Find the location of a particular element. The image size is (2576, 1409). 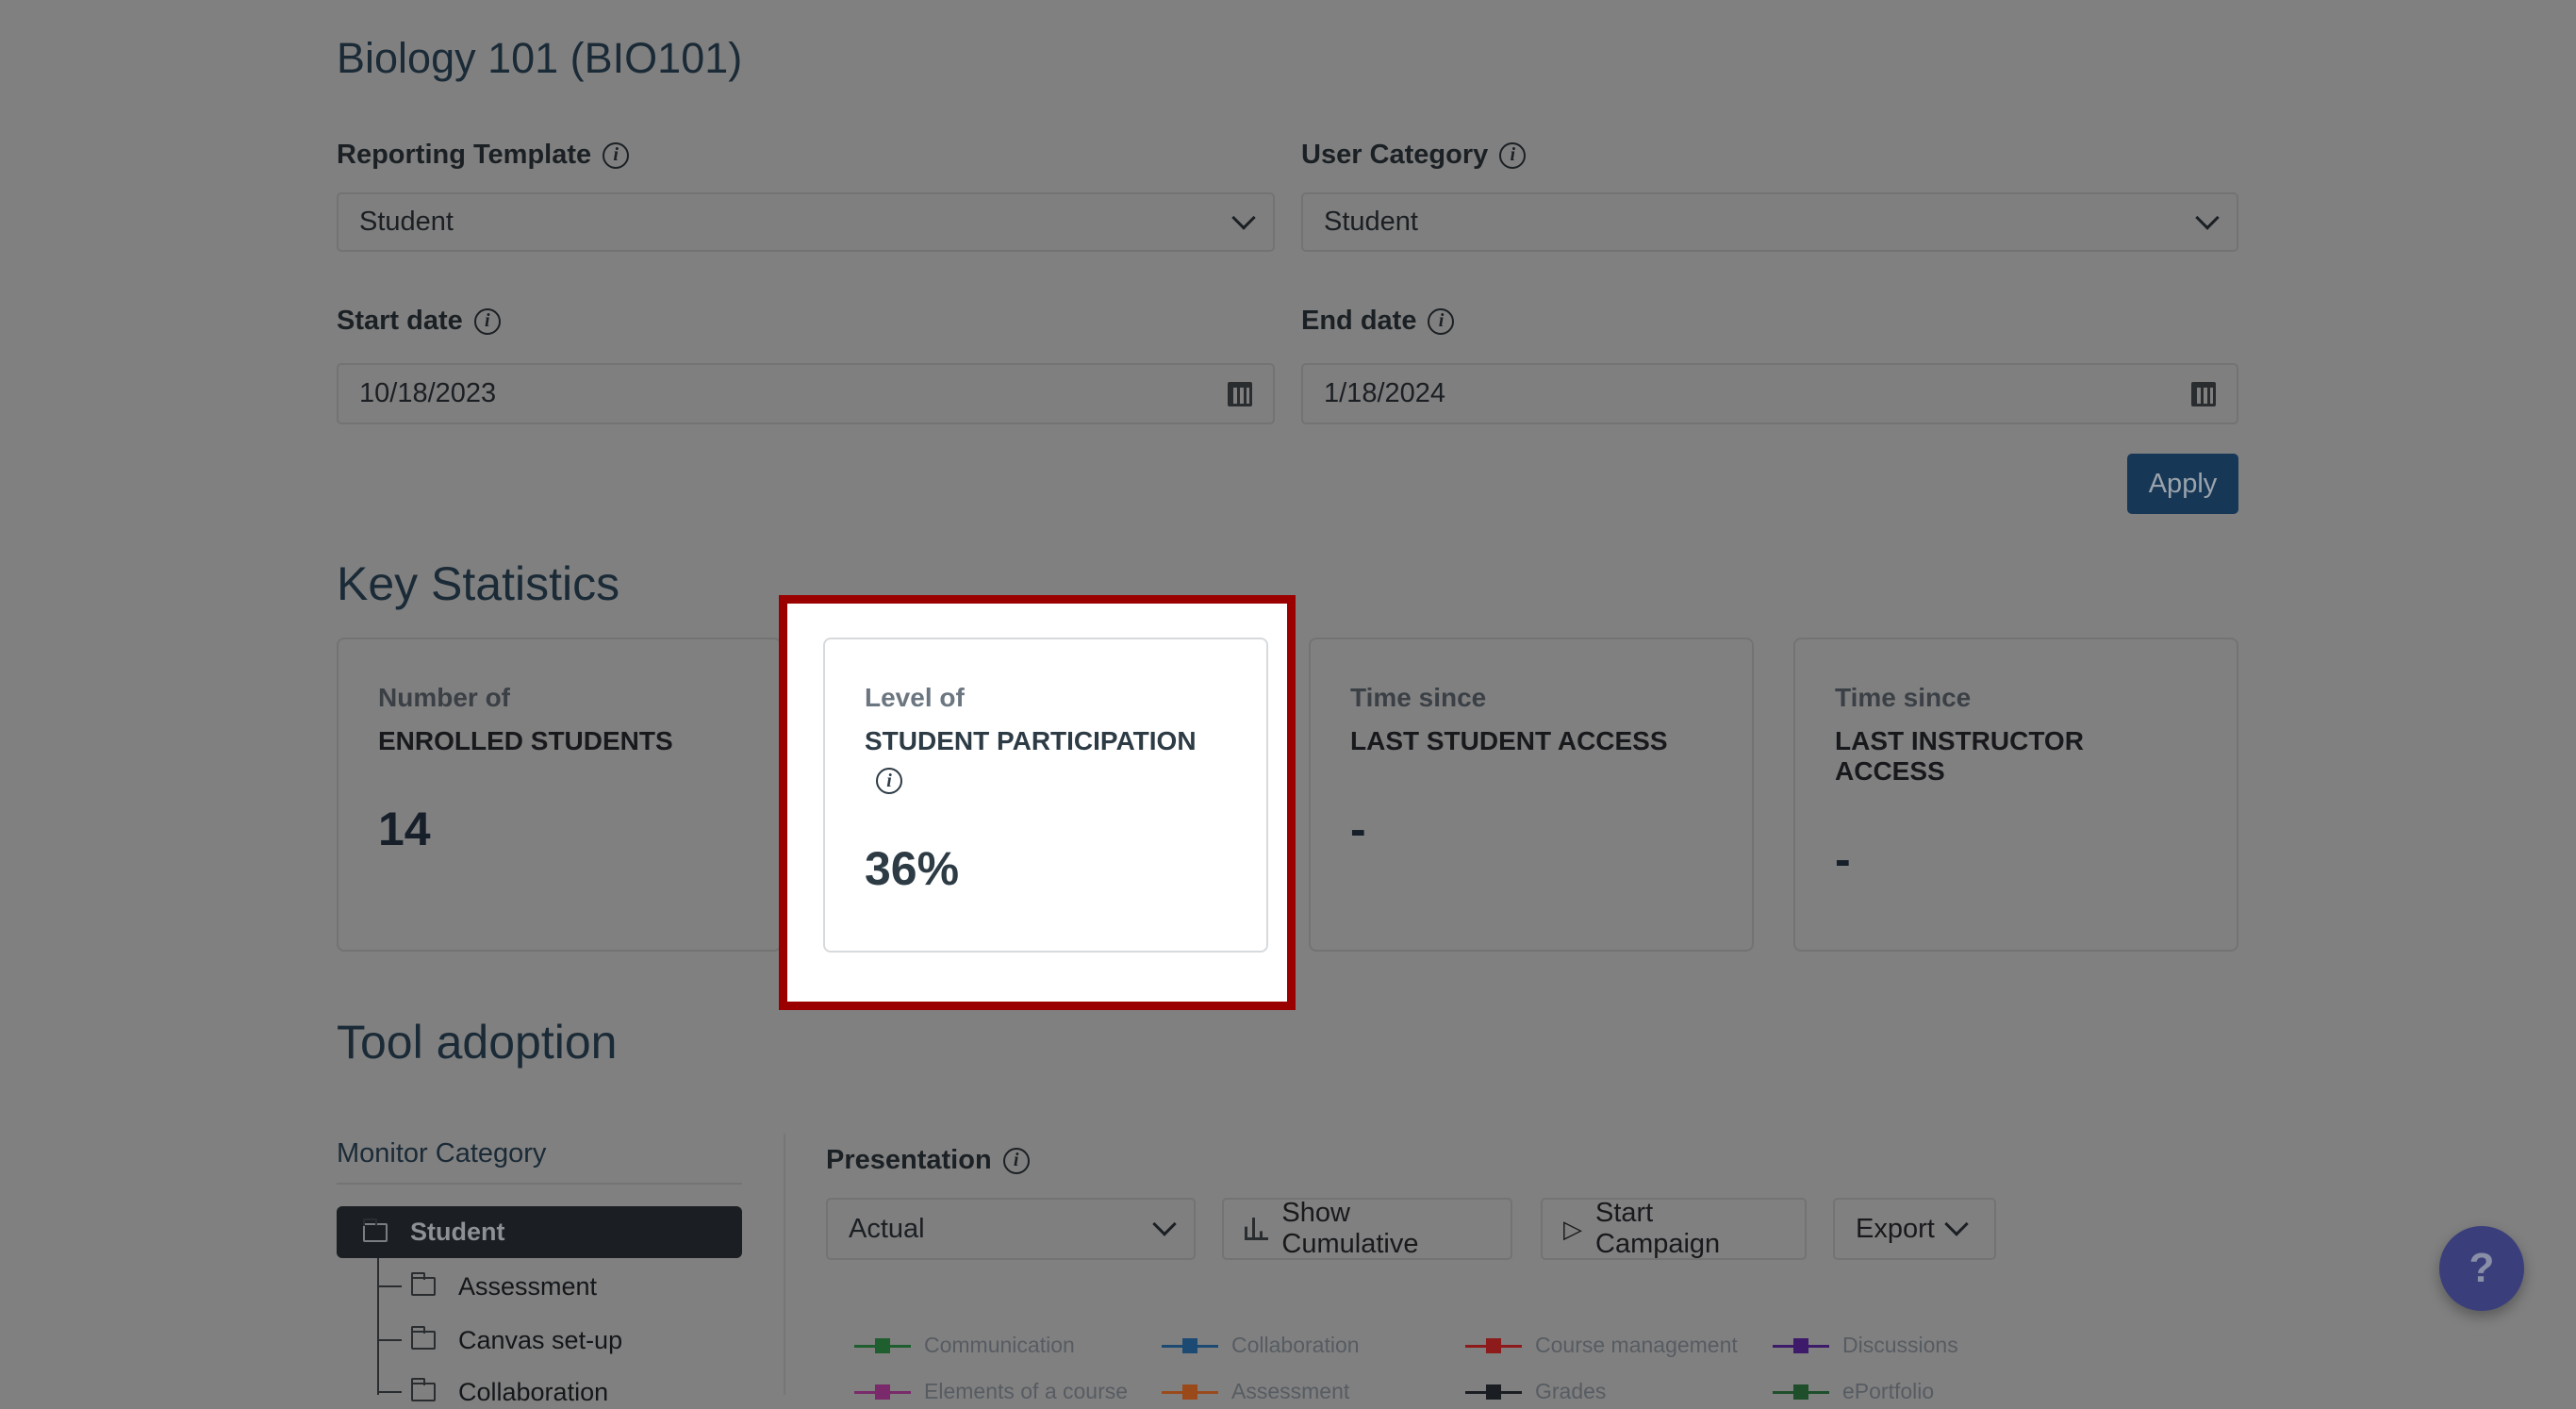

legend-label: Assessment is located at coordinates (1290, 1391).